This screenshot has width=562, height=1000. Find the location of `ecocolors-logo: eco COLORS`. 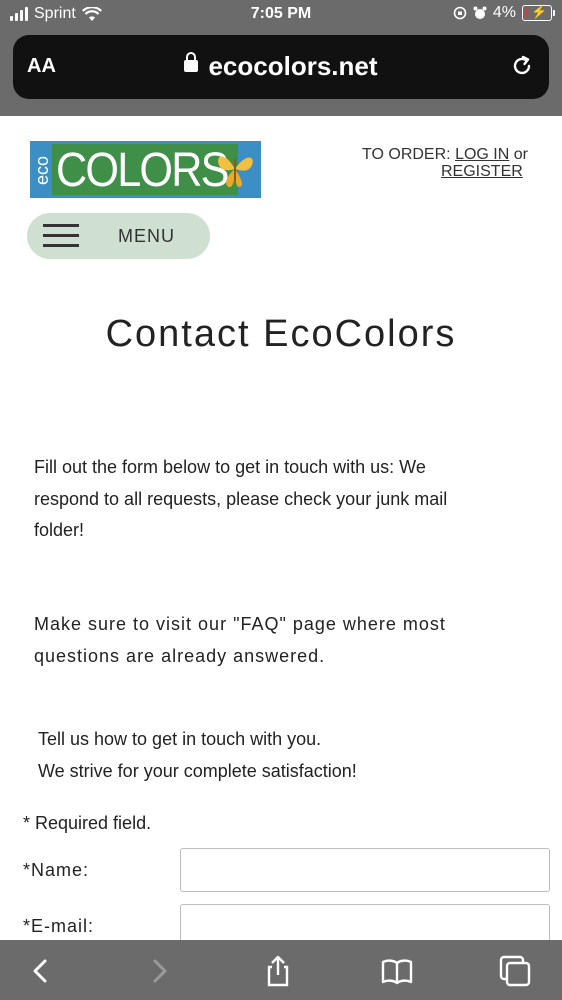

ecocolors-logo: eco COLORS is located at coordinates (145, 169).